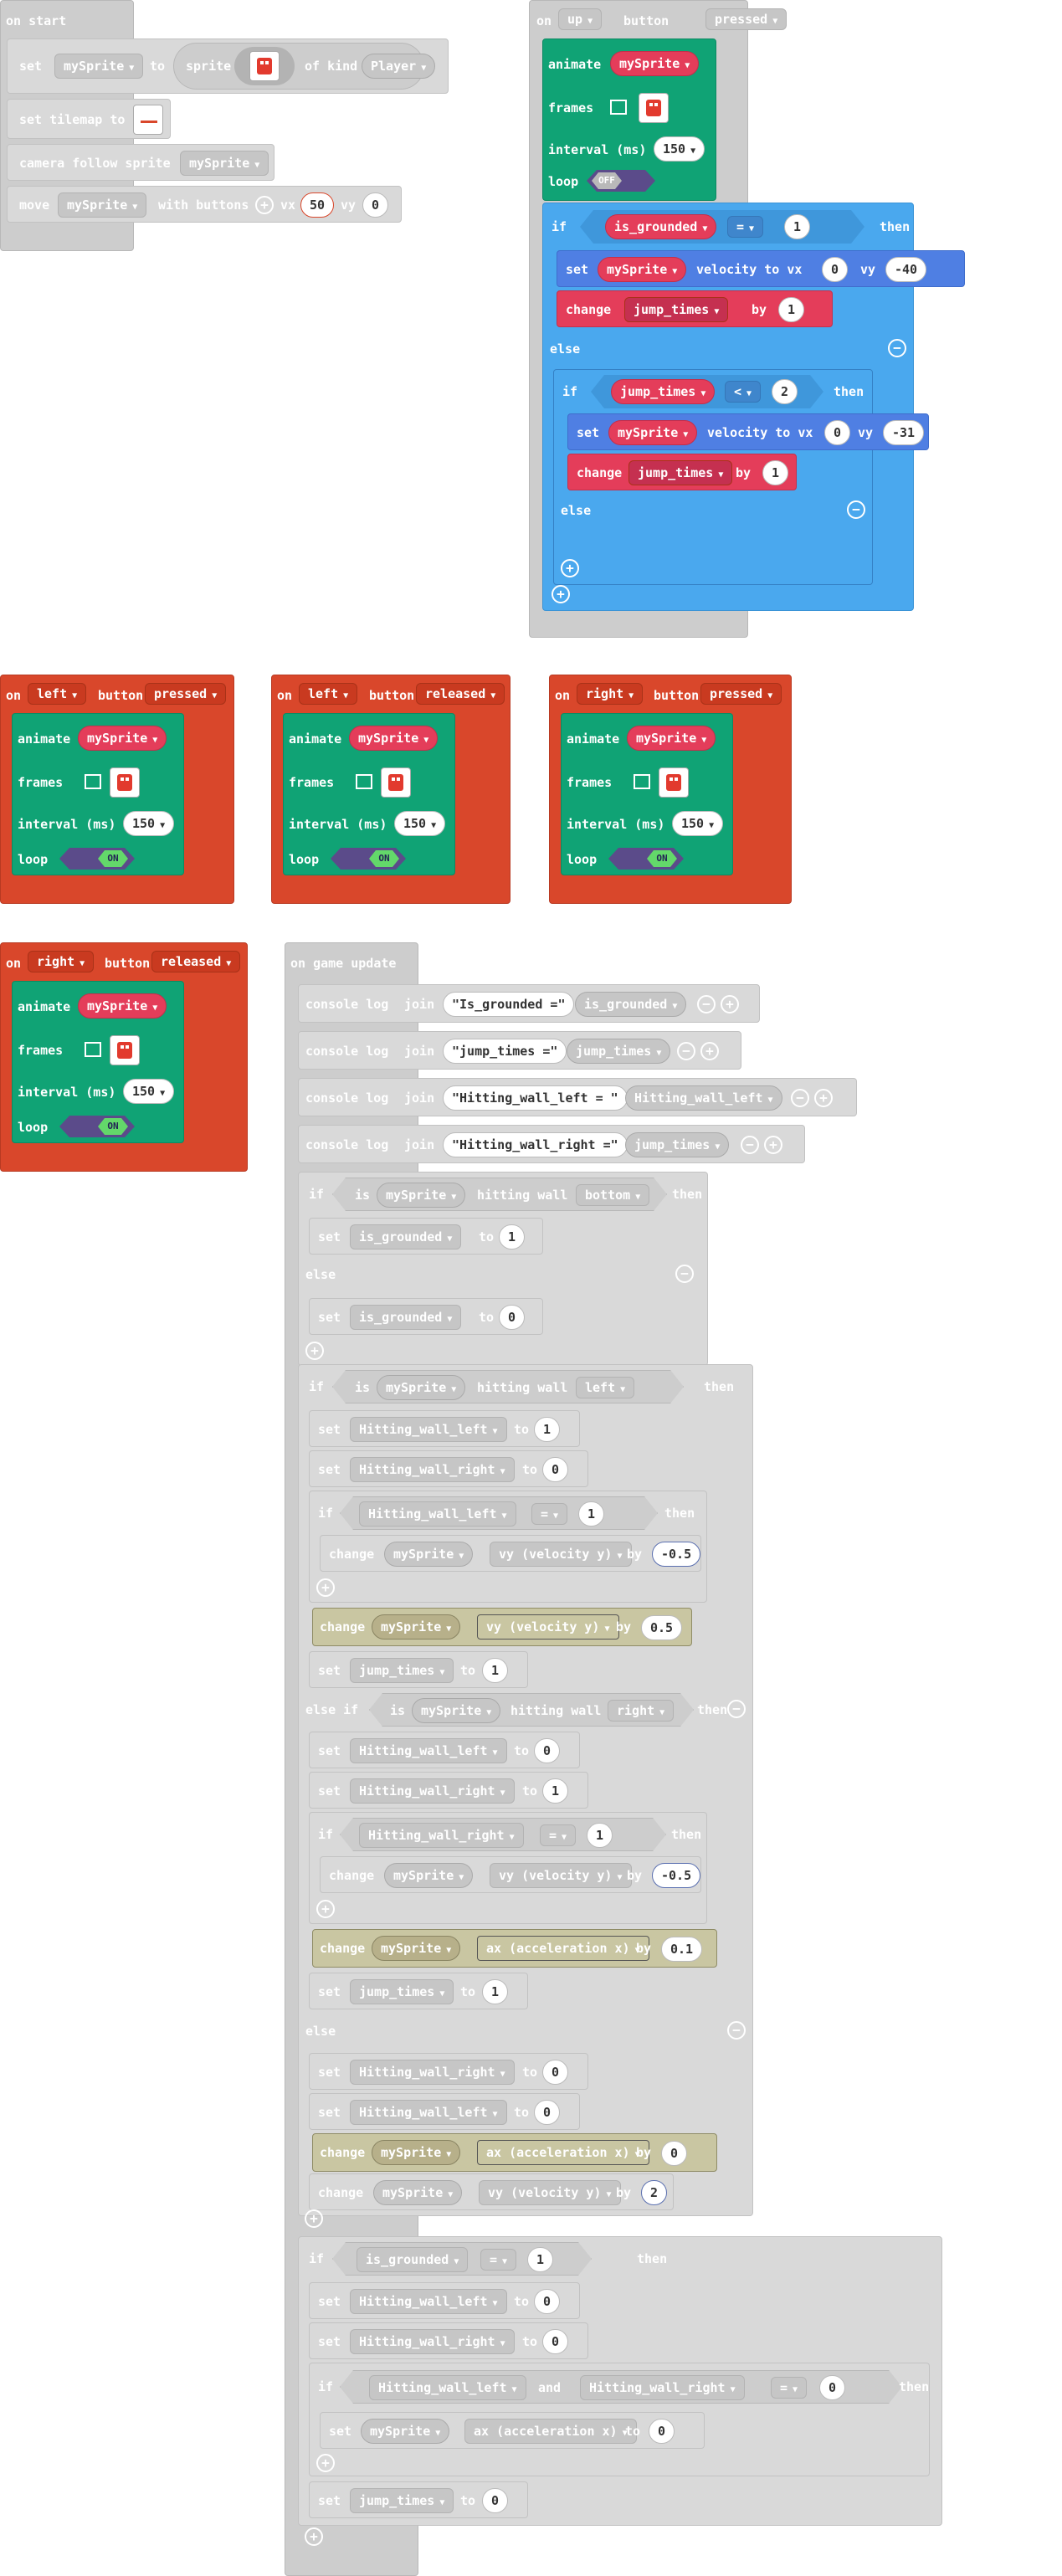  What do you see at coordinates (508, 1386) in the screenshot?
I see `is-hitting-wall-block: is mySprite ▼ hitting wall left ▼` at bounding box center [508, 1386].